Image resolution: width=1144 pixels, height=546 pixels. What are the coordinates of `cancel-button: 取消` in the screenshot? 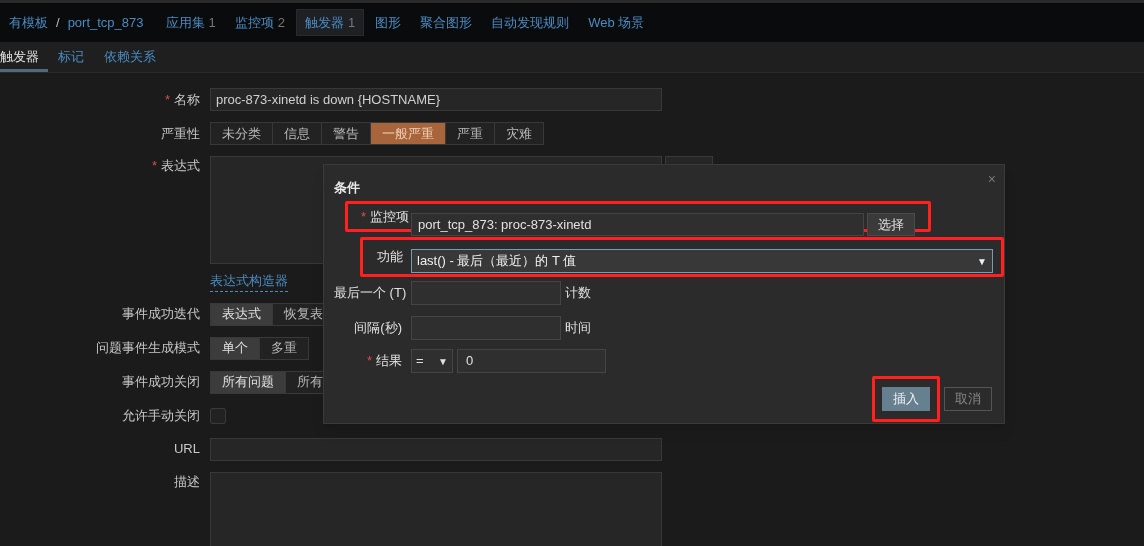 It's located at (968, 399).